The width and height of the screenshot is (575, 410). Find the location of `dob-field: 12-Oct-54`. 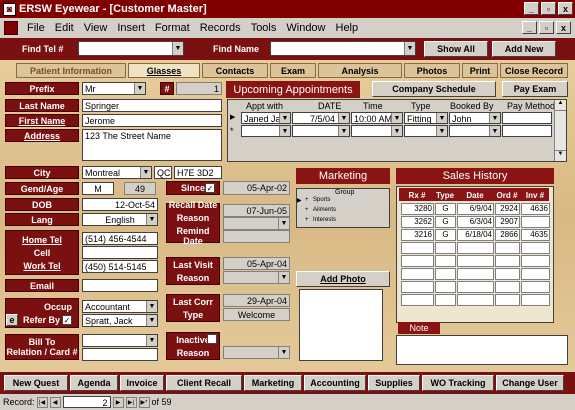

dob-field: 12-Oct-54 is located at coordinates (120, 204).